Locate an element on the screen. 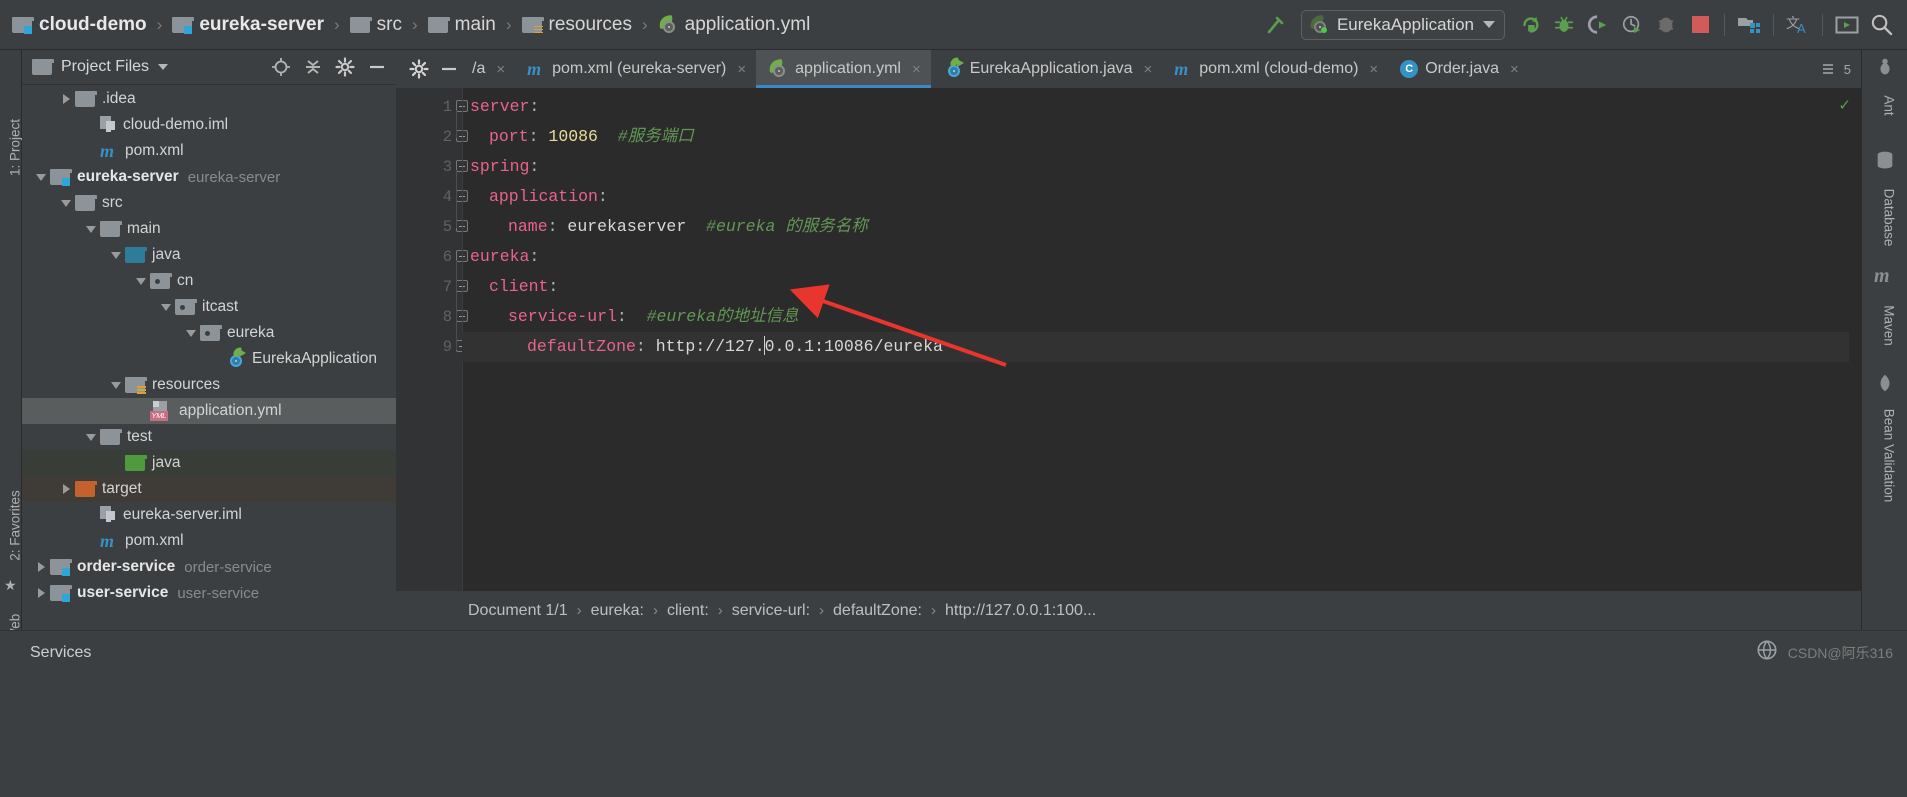 The width and height of the screenshot is (1907, 797). doc-breadcrumb-item: client: is located at coordinates (688, 611).